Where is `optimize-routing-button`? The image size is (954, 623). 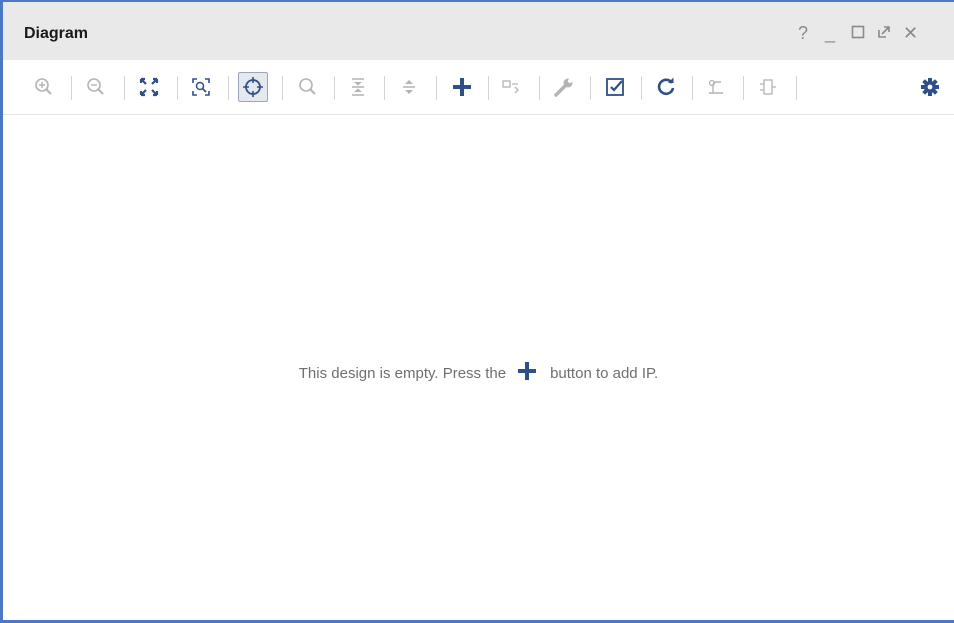
optimize-routing-button is located at coordinates (716, 87).